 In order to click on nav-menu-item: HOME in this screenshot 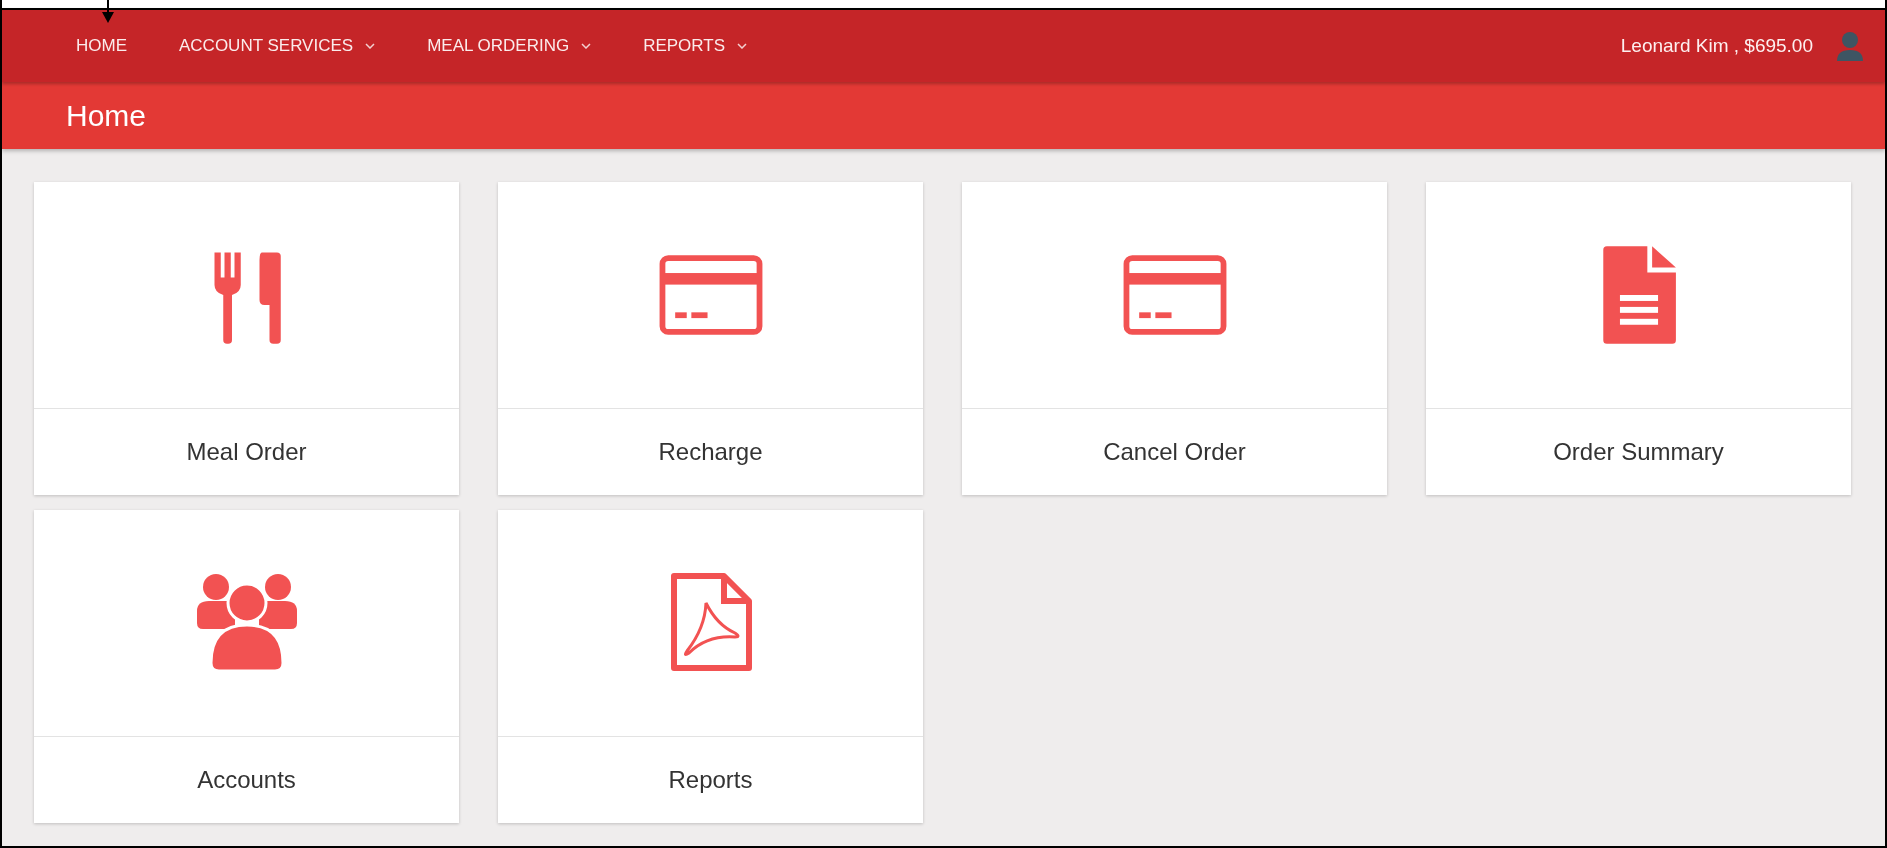, I will do `click(101, 46)`.